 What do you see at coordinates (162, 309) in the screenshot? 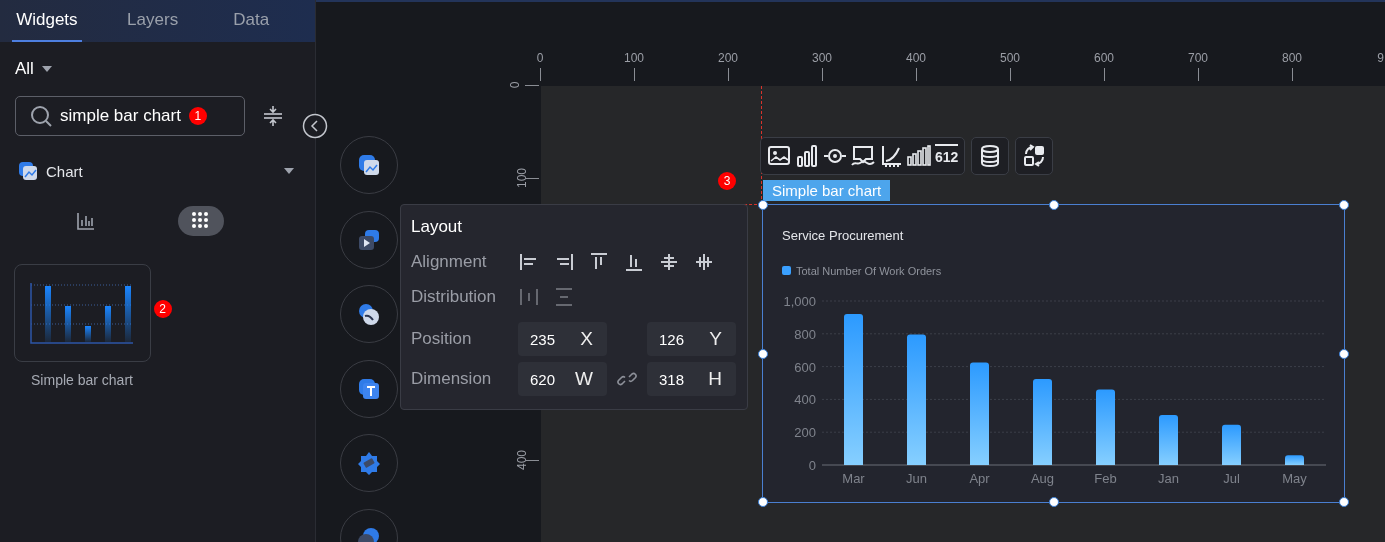
I see `step-badge: 2` at bounding box center [162, 309].